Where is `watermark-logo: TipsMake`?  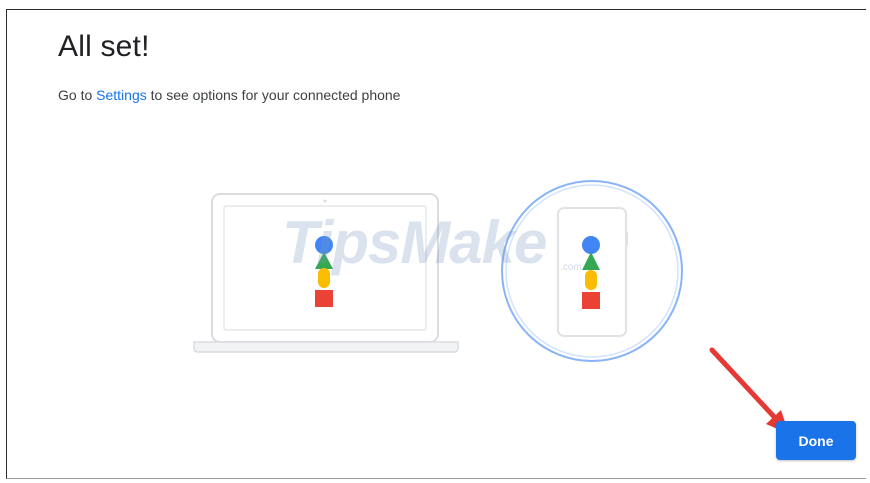
watermark-logo: TipsMake is located at coordinates (414, 242).